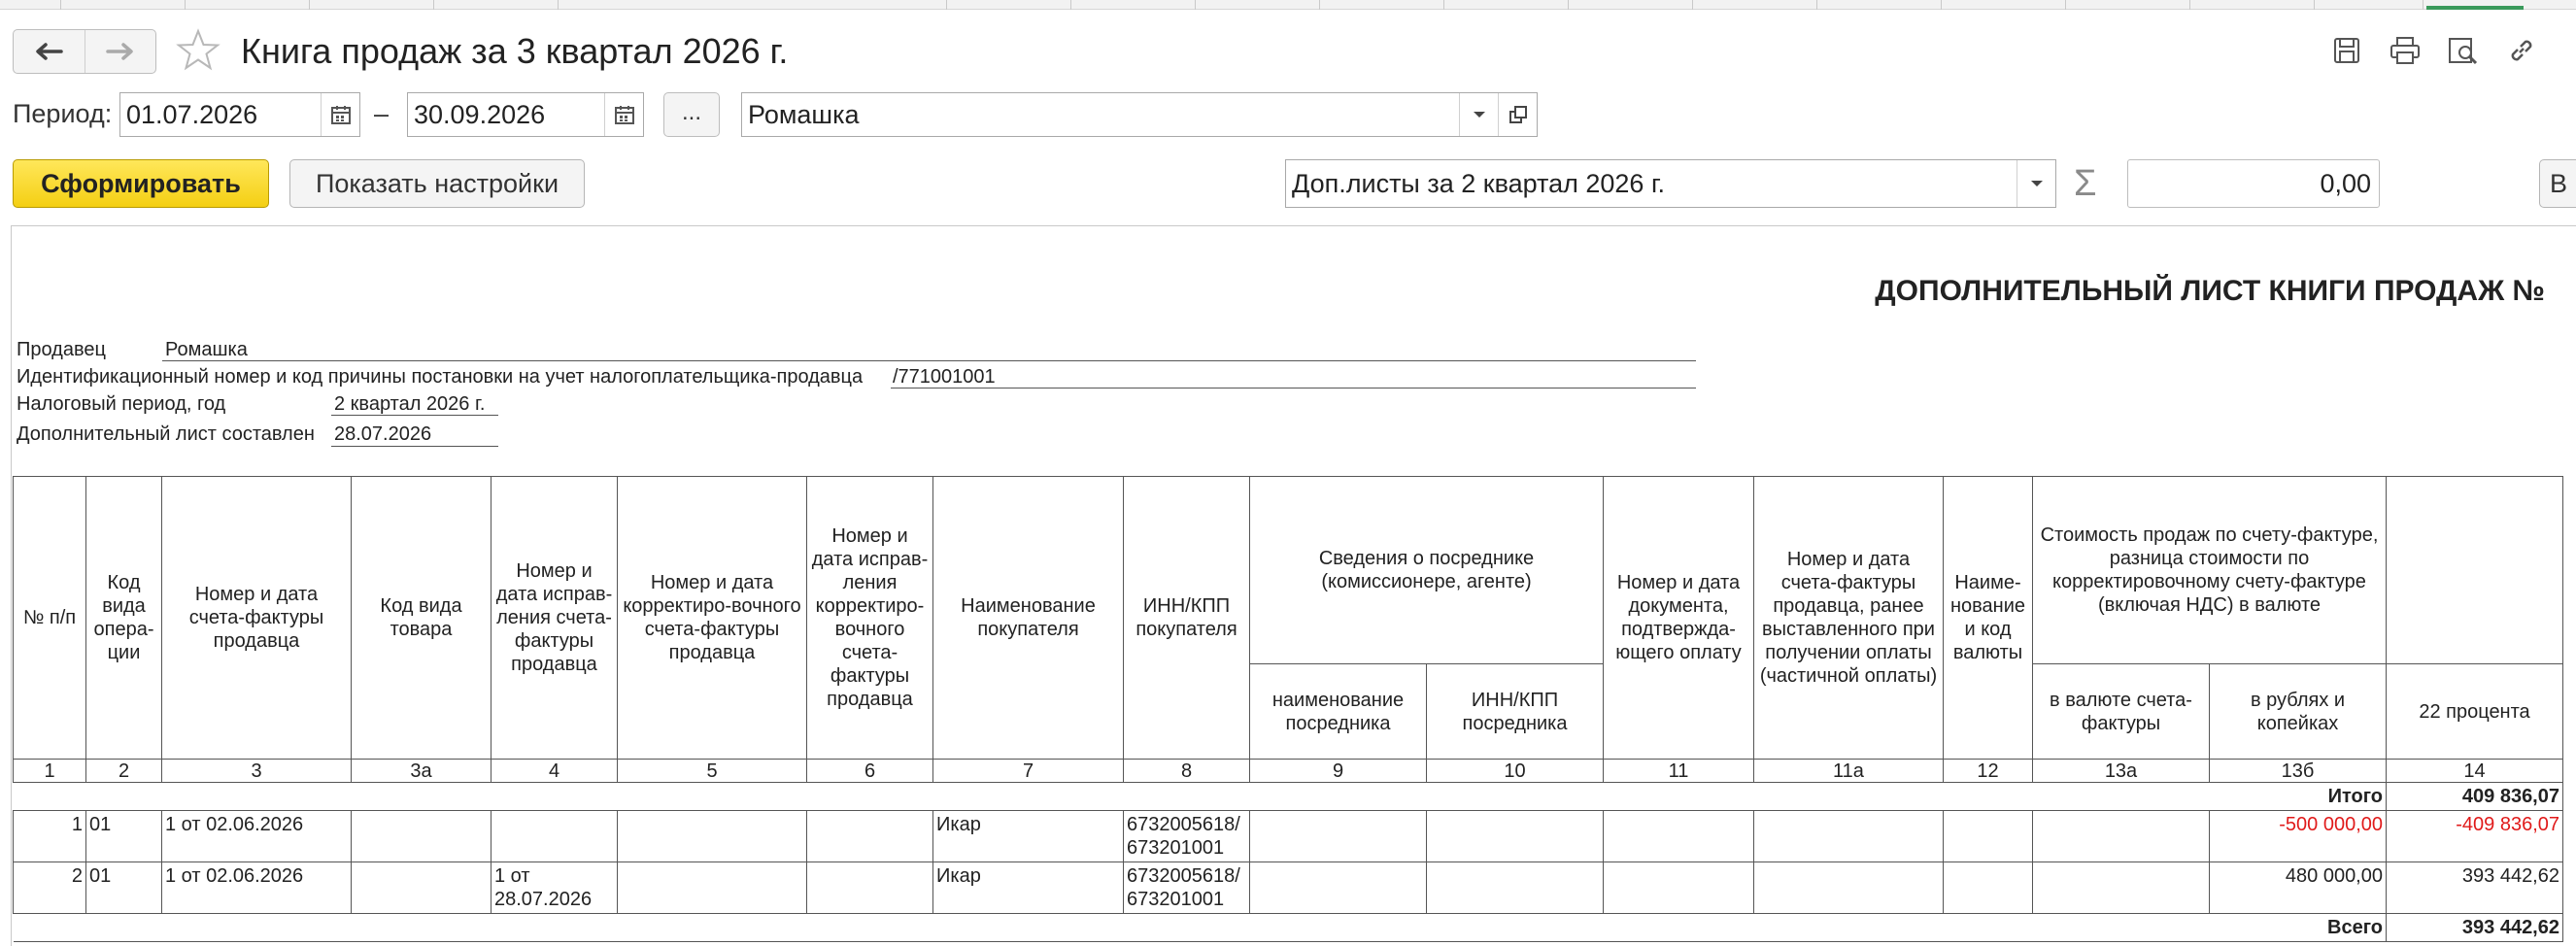 The width and height of the screenshot is (2576, 946). I want to click on link-button, so click(2521, 50).